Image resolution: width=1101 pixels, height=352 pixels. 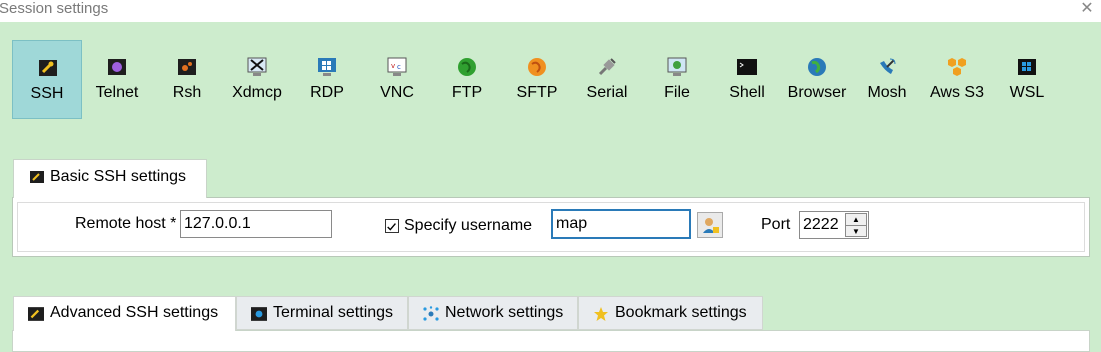 What do you see at coordinates (327, 92) in the screenshot?
I see `session-type-label: RDP` at bounding box center [327, 92].